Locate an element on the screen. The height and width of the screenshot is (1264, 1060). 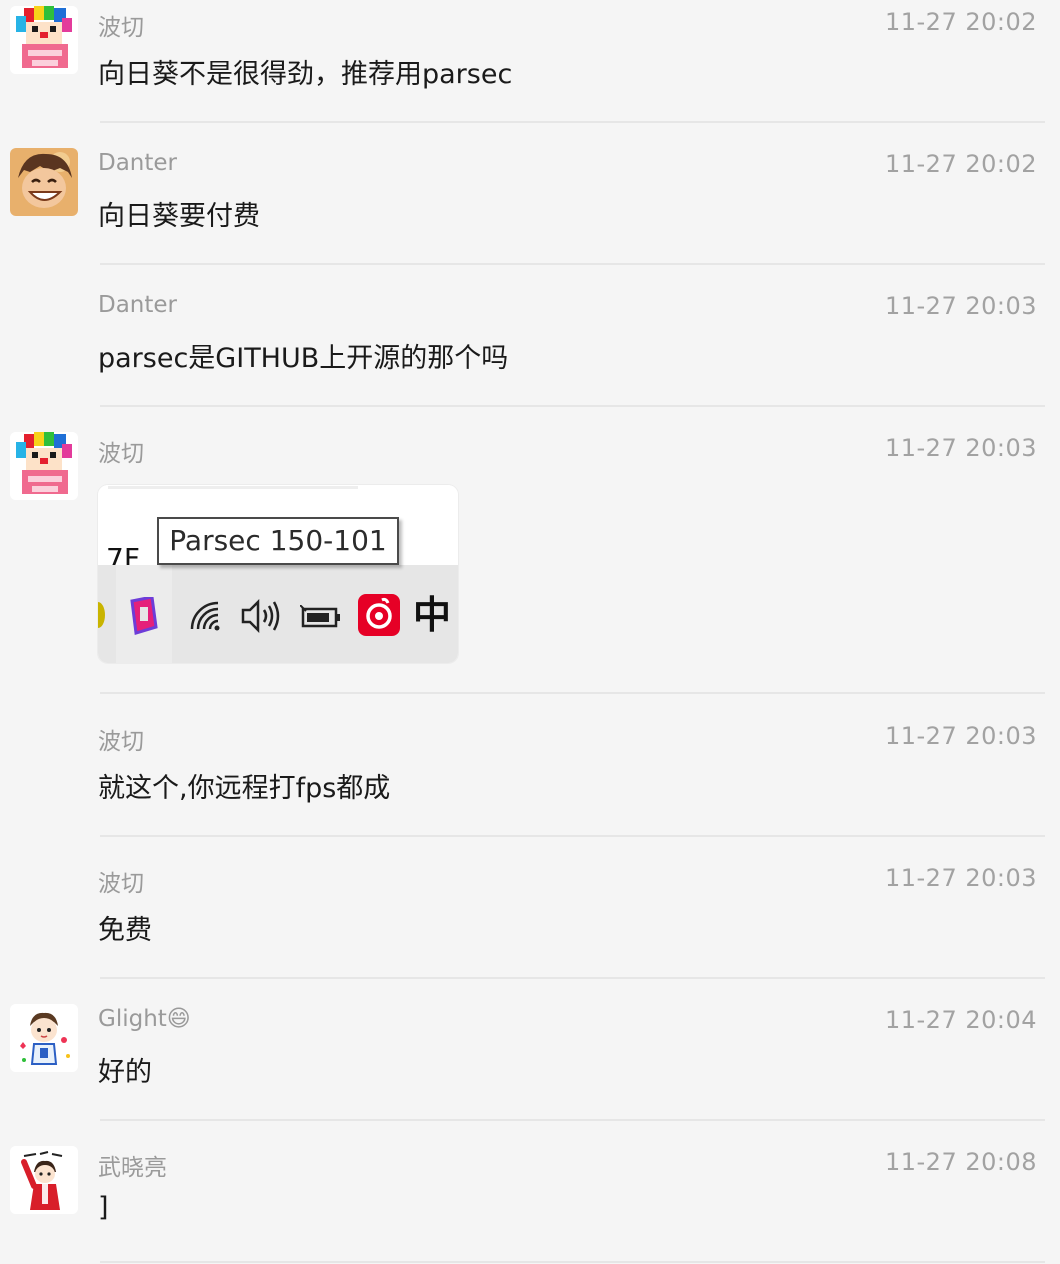
message-text: 向日葵要付费 is located at coordinates (179, 216).